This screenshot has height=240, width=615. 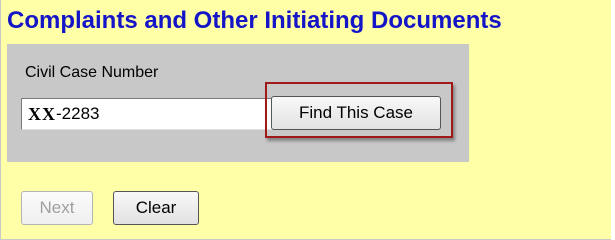 I want to click on case-number-label: Civil Case Number, so click(x=92, y=72).